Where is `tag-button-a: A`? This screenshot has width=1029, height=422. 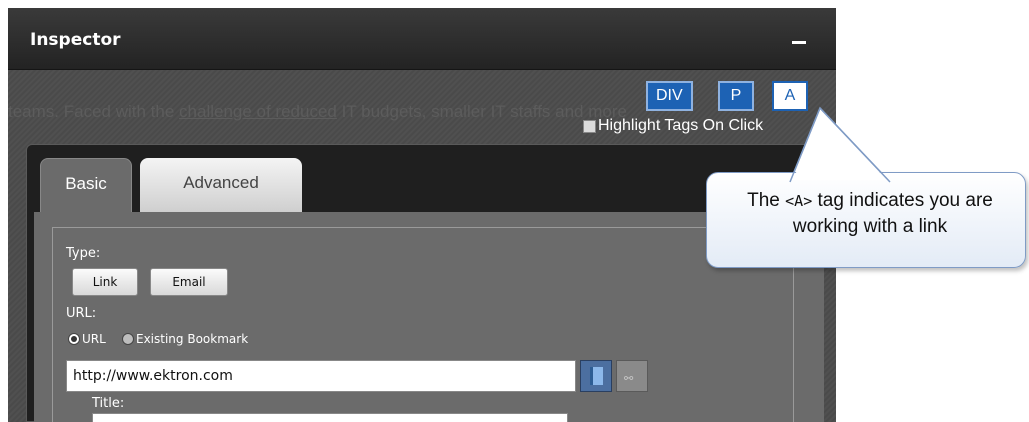
tag-button-a: A is located at coordinates (790, 96).